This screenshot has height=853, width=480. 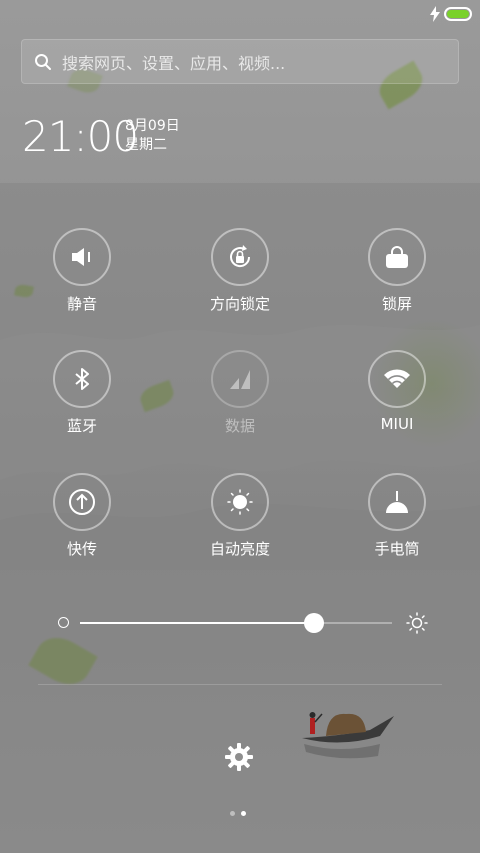 What do you see at coordinates (243, 813) in the screenshot?
I see `page-dot-active` at bounding box center [243, 813].